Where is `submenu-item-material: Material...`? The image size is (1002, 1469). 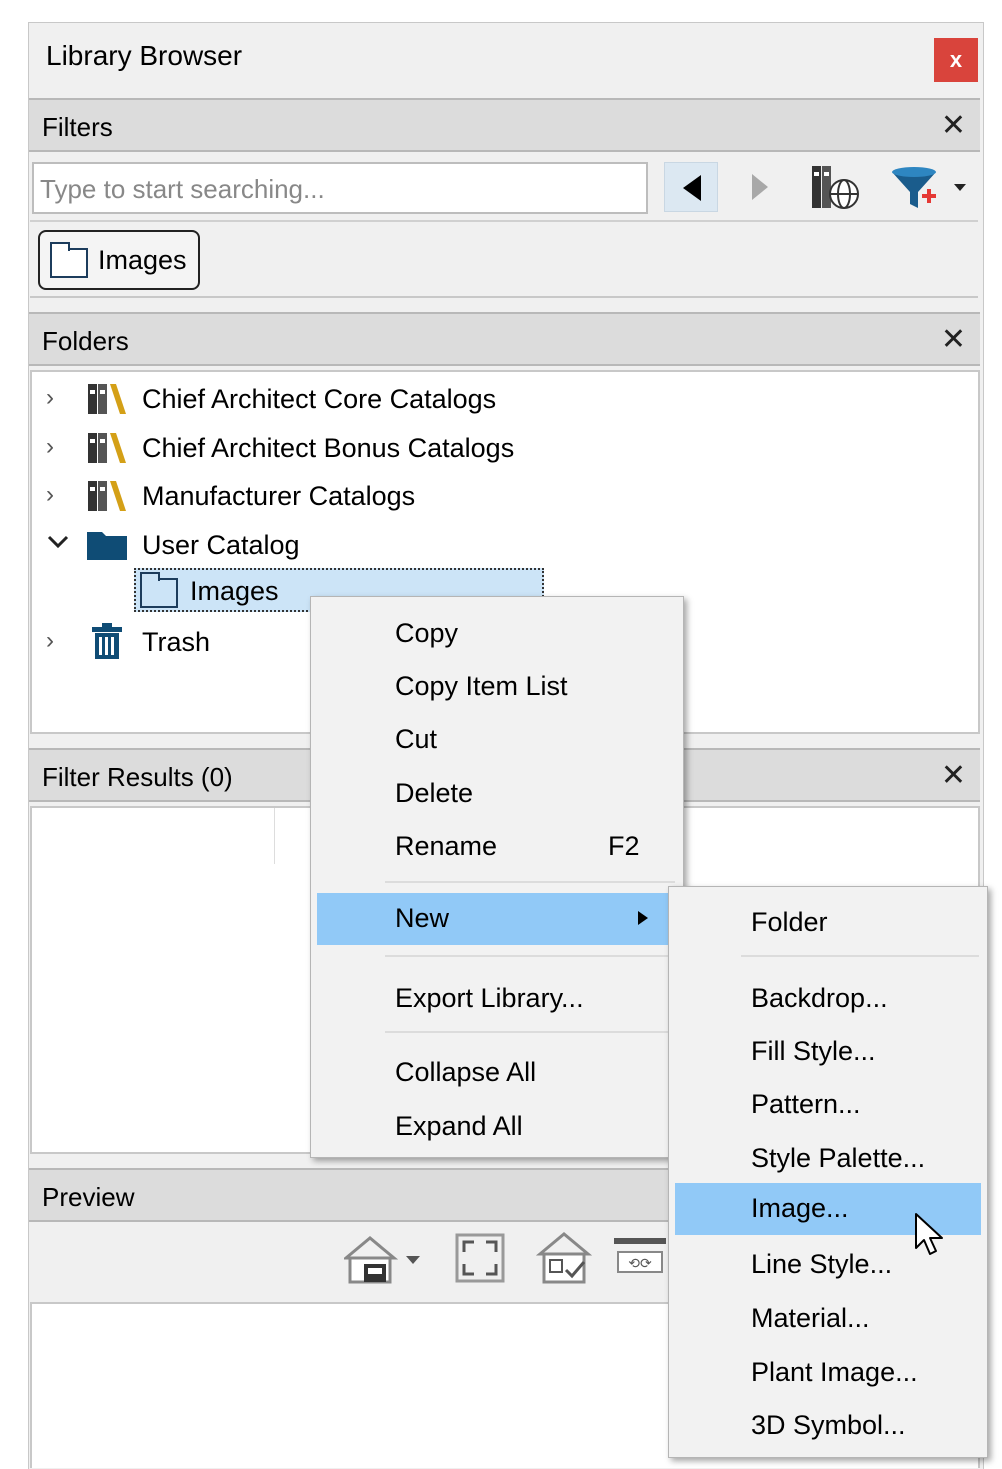
submenu-item-material: Material... is located at coordinates (828, 1318).